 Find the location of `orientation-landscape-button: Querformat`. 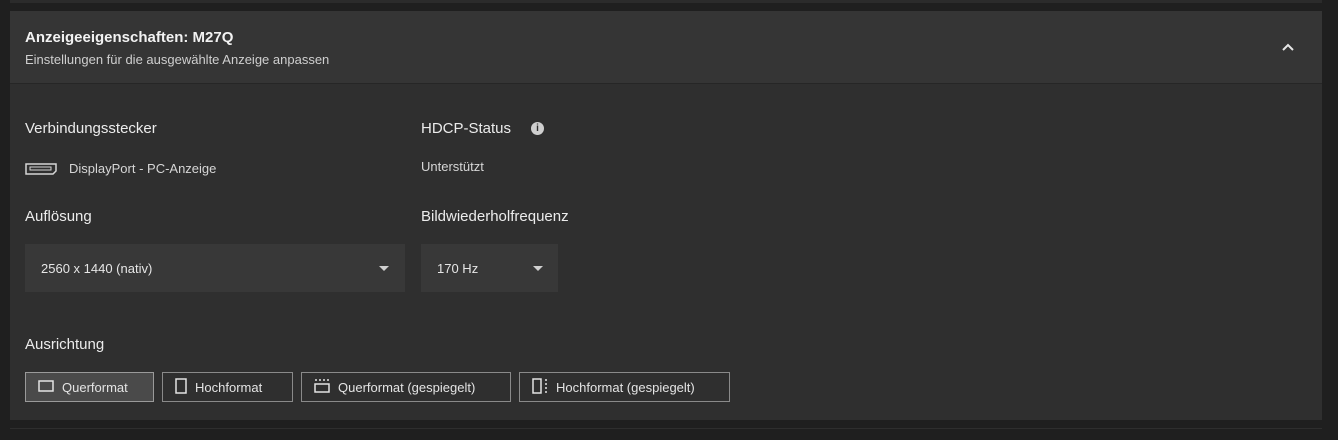

orientation-landscape-button: Querformat is located at coordinates (89, 387).